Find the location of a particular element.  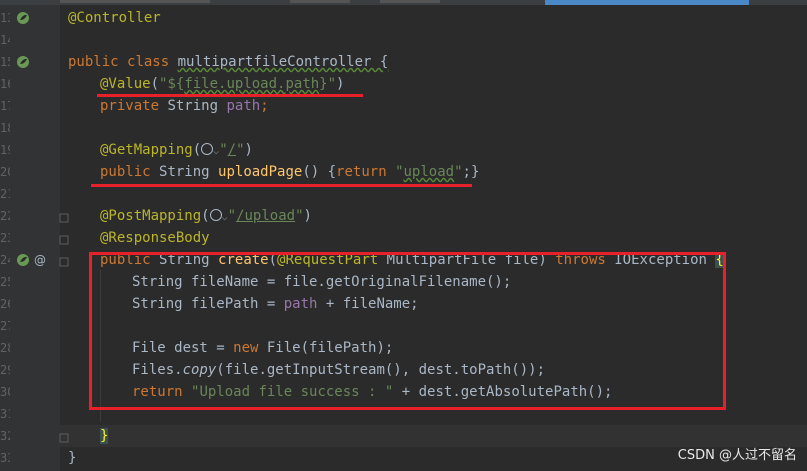

url-token: /upload is located at coordinates (265, 216).